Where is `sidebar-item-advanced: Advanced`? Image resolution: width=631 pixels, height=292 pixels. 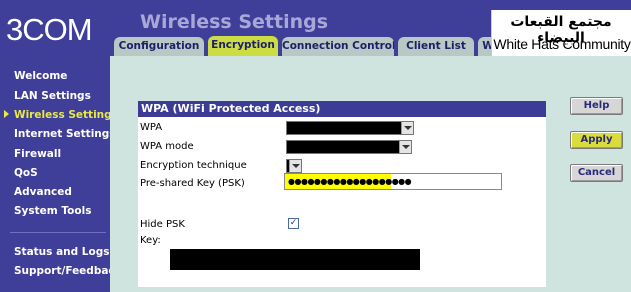 sidebar-item-advanced: Advanced is located at coordinates (43, 192).